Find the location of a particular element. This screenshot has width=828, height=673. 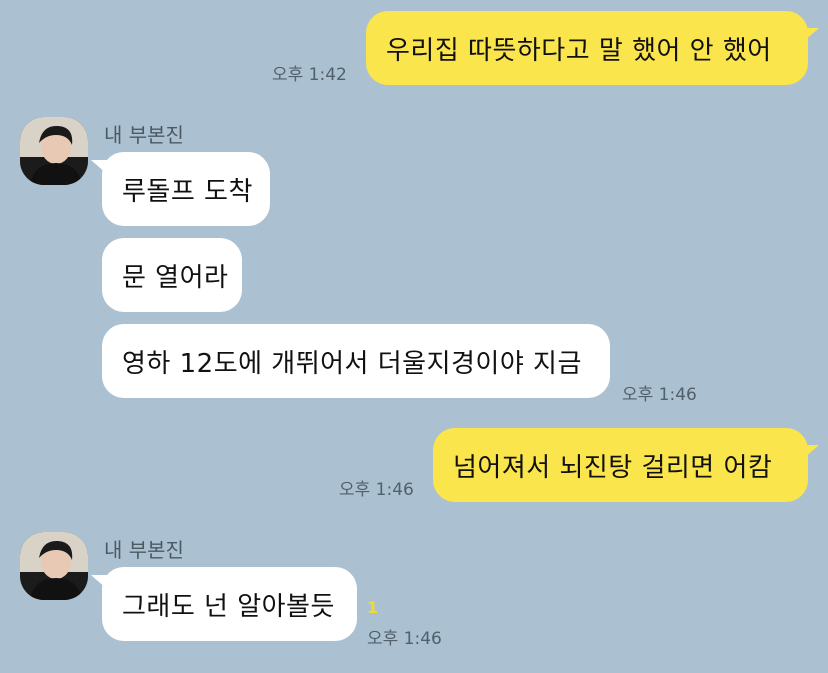

my-message-bubble: 우리집 따뜻하다고 말 했어 안 했어 is located at coordinates (587, 48).